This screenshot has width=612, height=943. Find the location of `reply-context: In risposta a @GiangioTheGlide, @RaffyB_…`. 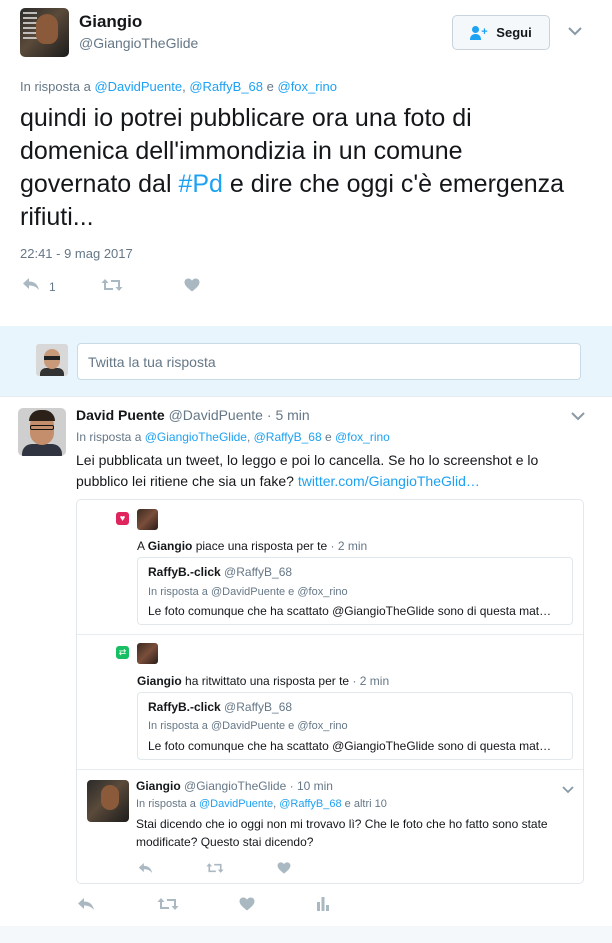

reply-context: In risposta a @GiangioTheGlide, @RaffyB_… is located at coordinates (233, 437).